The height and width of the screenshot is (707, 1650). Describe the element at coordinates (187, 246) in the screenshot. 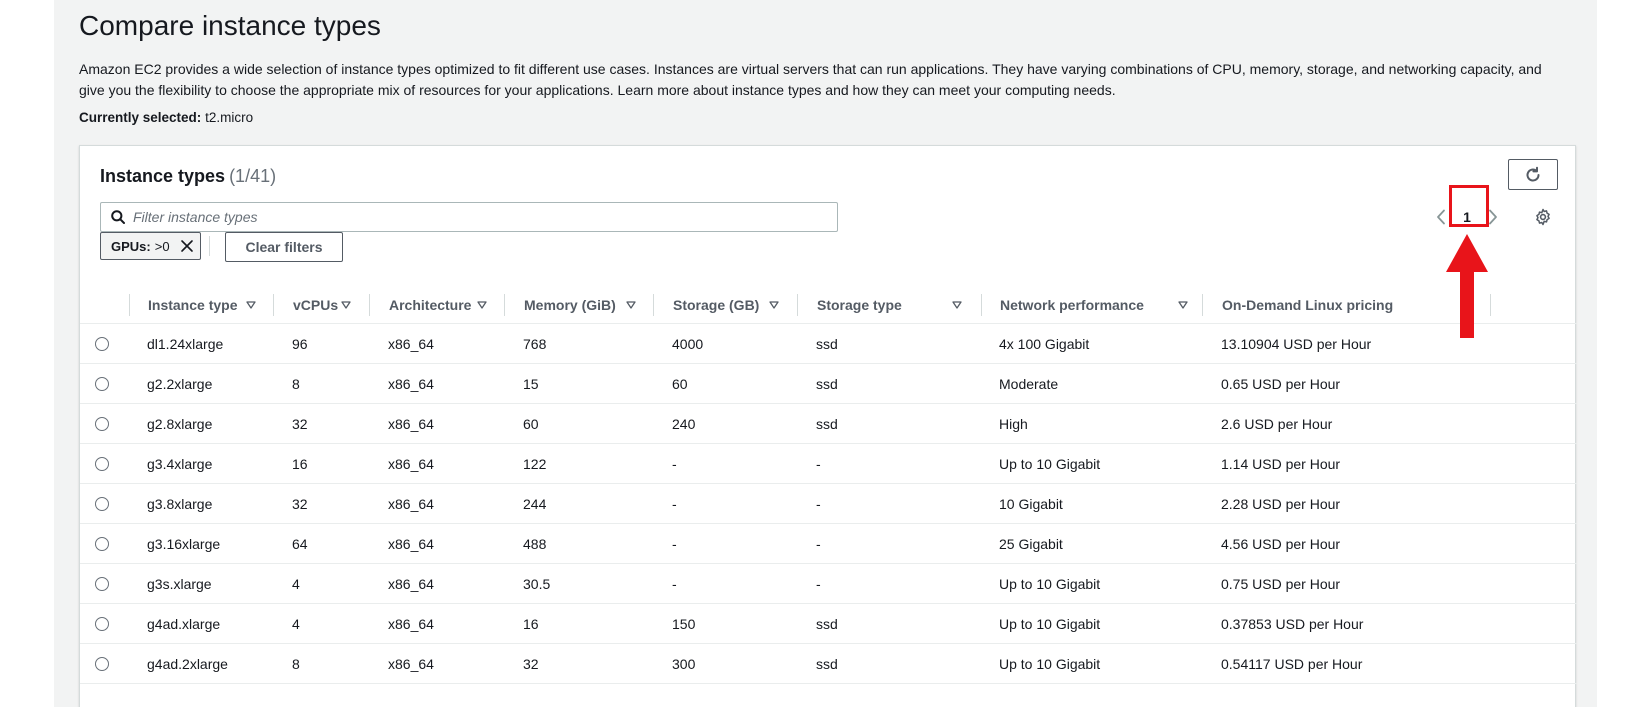

I see `close-icon` at that location.